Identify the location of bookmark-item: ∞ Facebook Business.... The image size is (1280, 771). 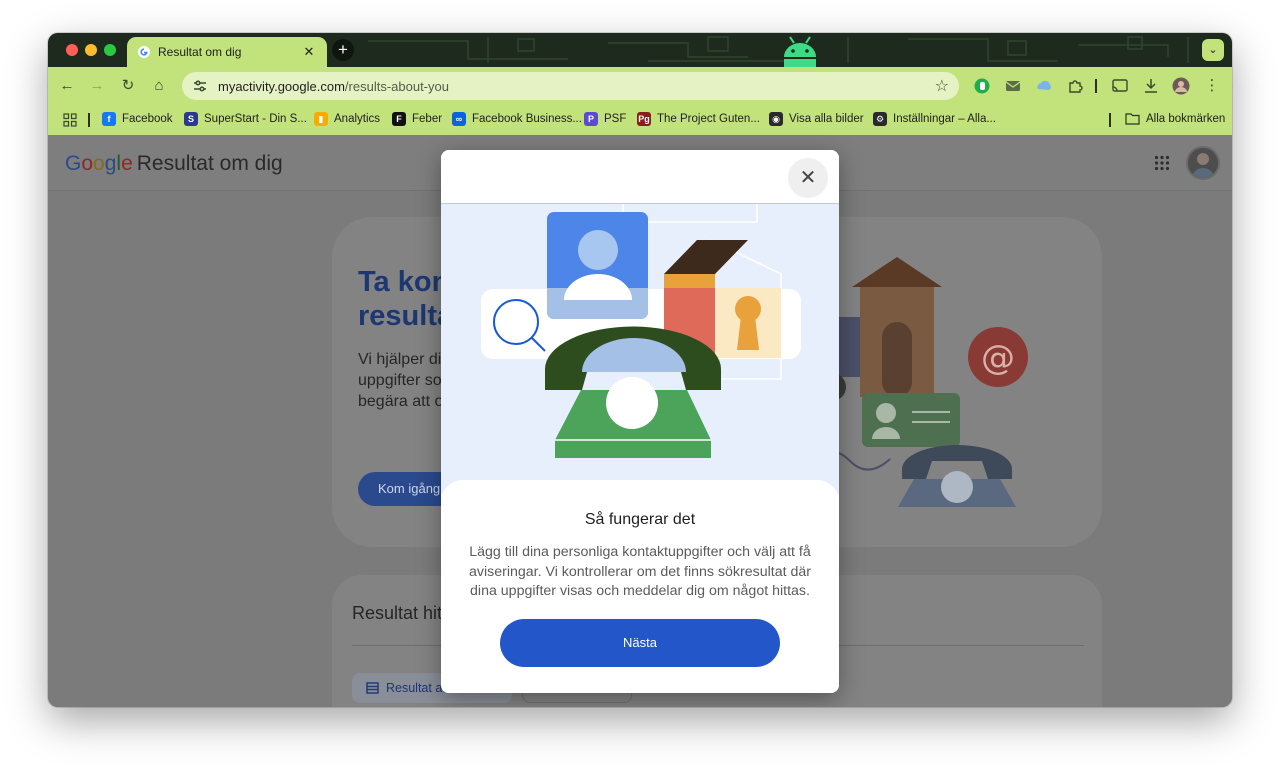
(517, 119).